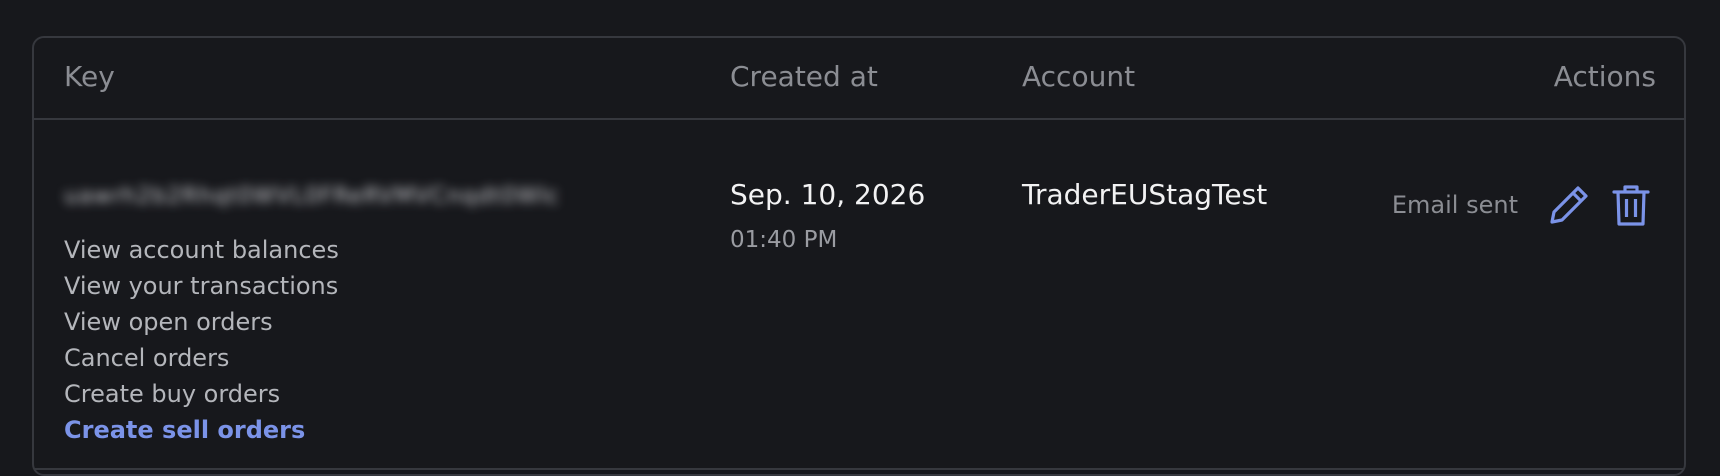  Describe the element at coordinates (1079, 76) in the screenshot. I see `column-header-account: Account` at that location.